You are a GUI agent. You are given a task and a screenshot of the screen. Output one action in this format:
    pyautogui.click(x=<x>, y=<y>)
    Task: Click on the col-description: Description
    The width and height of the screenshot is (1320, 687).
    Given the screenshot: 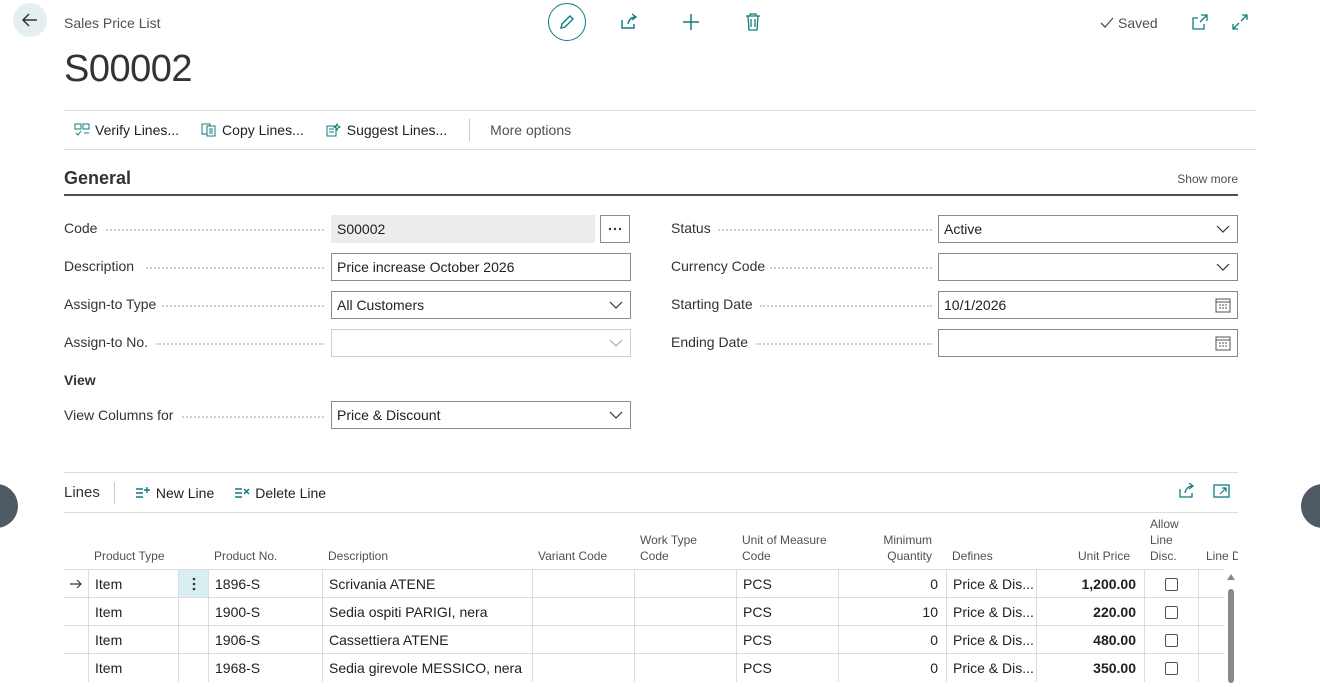 What is the action you would take?
    pyautogui.click(x=428, y=541)
    